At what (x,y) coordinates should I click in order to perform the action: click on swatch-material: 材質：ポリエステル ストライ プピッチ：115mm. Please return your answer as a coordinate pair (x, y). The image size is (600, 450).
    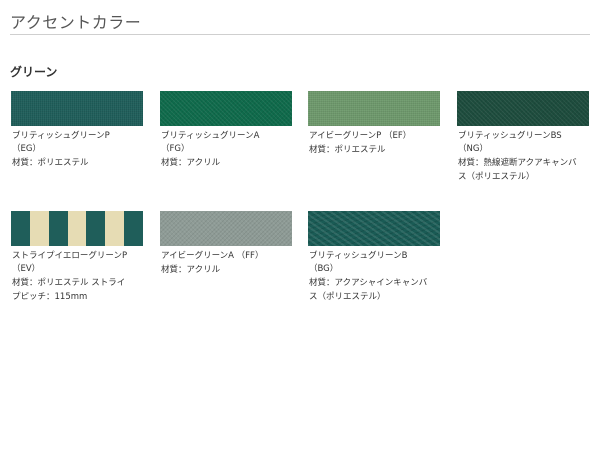
    Looking at the image, I should click on (69, 290).